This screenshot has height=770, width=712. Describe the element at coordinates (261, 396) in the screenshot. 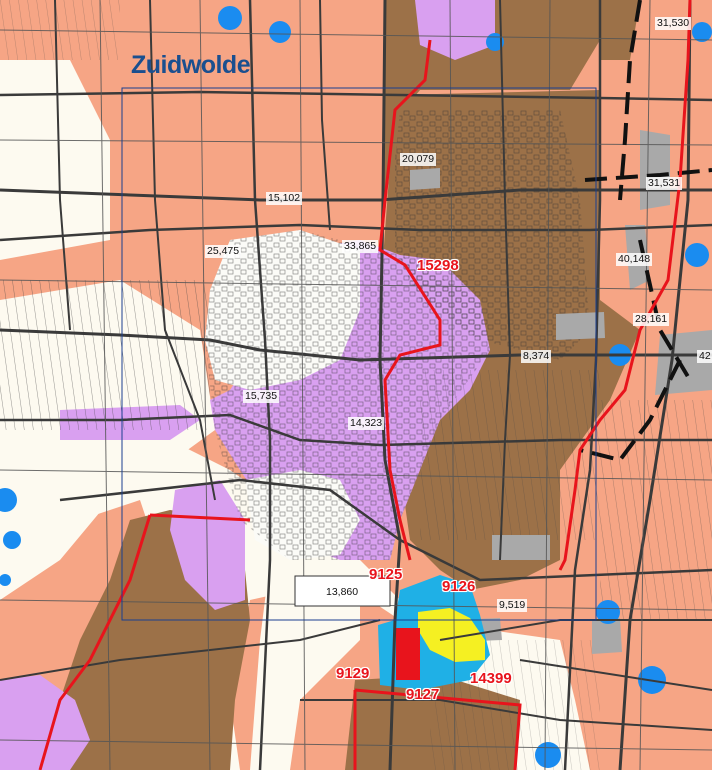

I see `map-label-15735: 15,735` at that location.